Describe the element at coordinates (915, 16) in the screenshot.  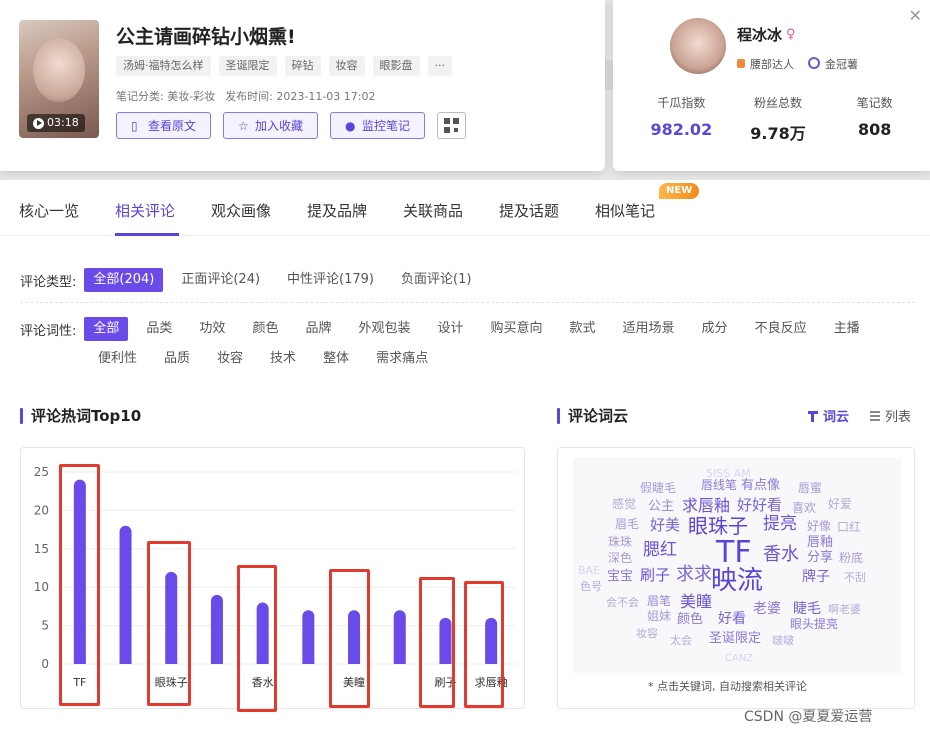
I see `close-icon: ✕` at that location.